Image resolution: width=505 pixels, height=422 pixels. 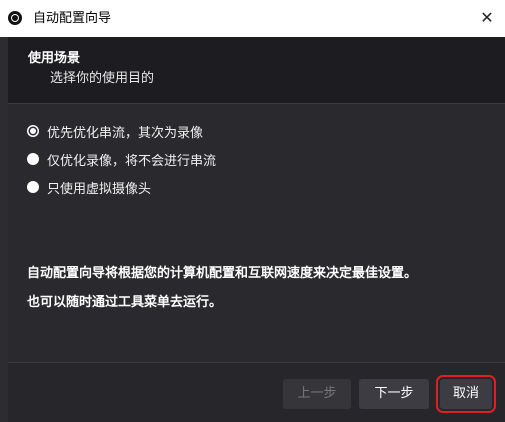 I want to click on option-virtual-camera: 只使用虚拟摄像头, so click(x=89, y=187).